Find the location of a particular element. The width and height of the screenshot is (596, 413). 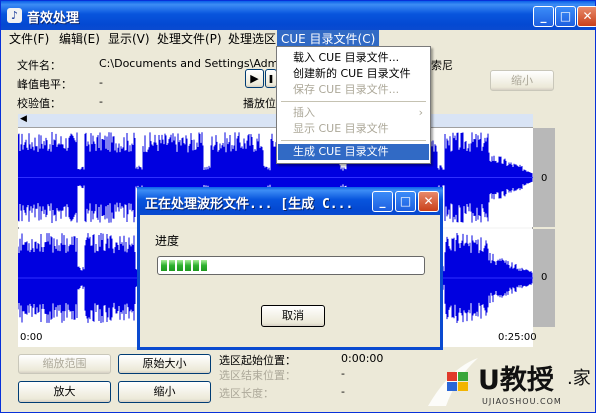

play-button: ▶ is located at coordinates (254, 78).